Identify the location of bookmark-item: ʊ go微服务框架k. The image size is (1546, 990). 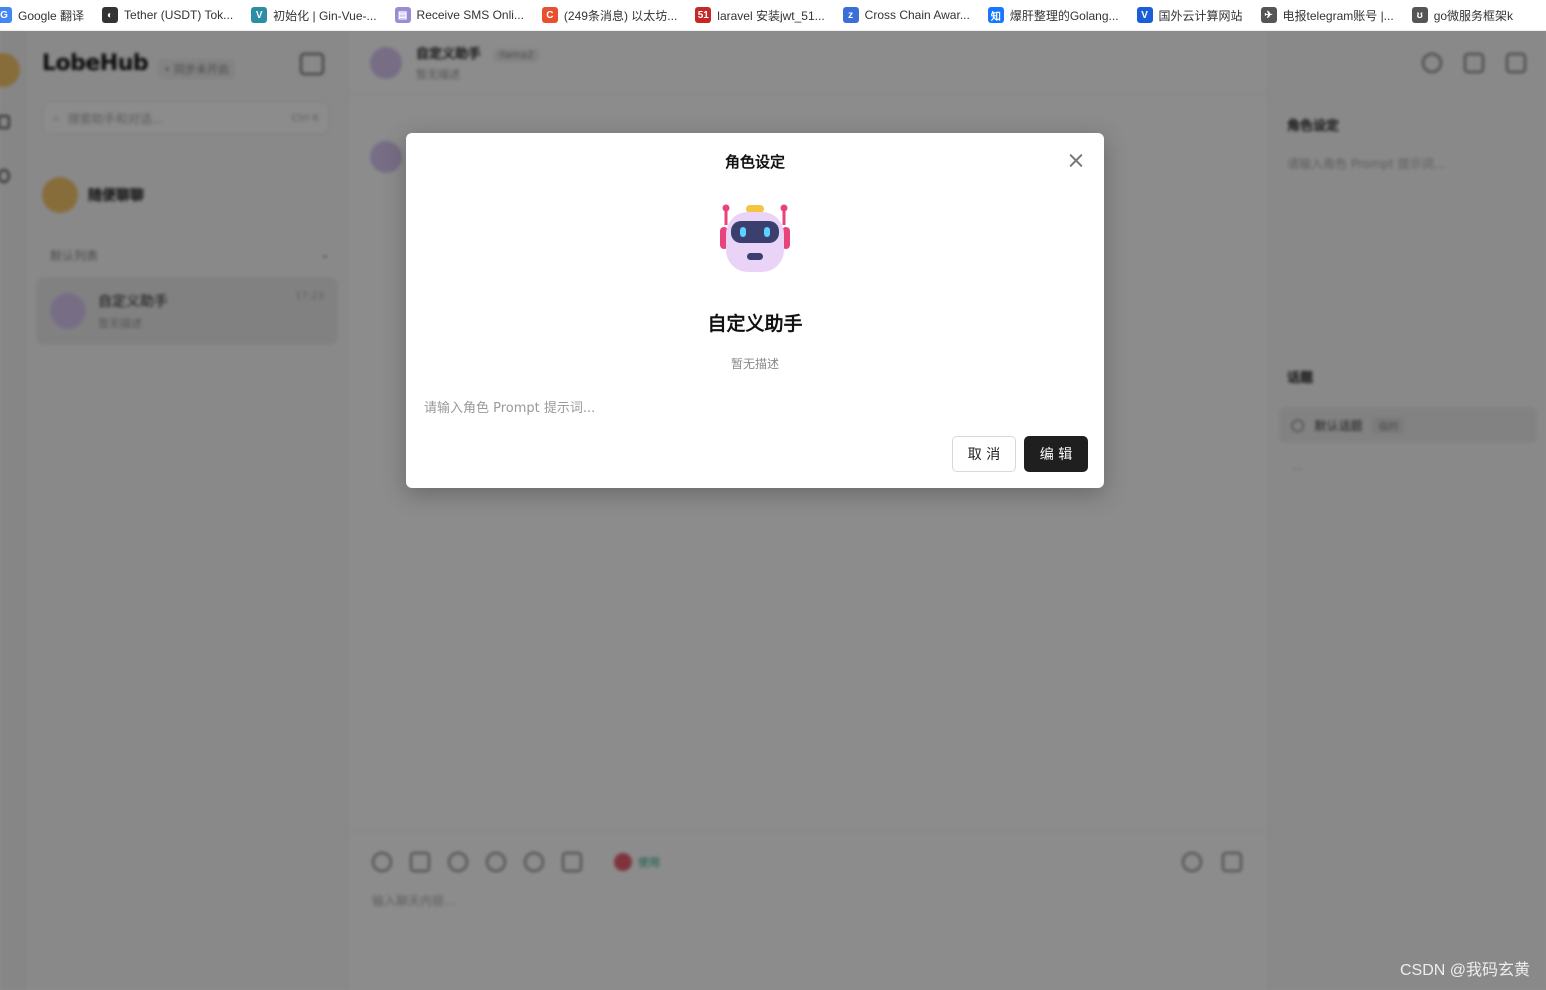
(1466, 15).